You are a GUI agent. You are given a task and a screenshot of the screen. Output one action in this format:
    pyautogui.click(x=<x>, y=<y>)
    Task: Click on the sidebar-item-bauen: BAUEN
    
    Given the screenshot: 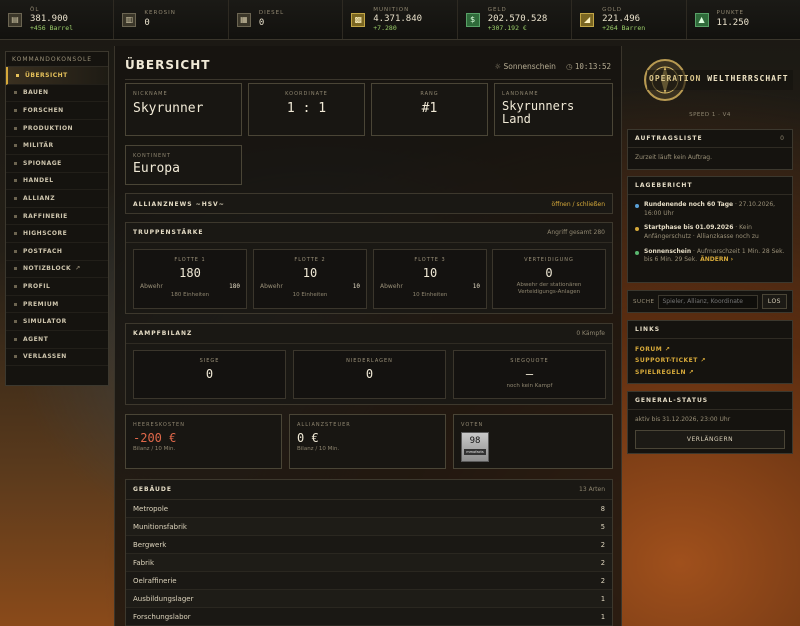 What is the action you would take?
    pyautogui.click(x=57, y=94)
    